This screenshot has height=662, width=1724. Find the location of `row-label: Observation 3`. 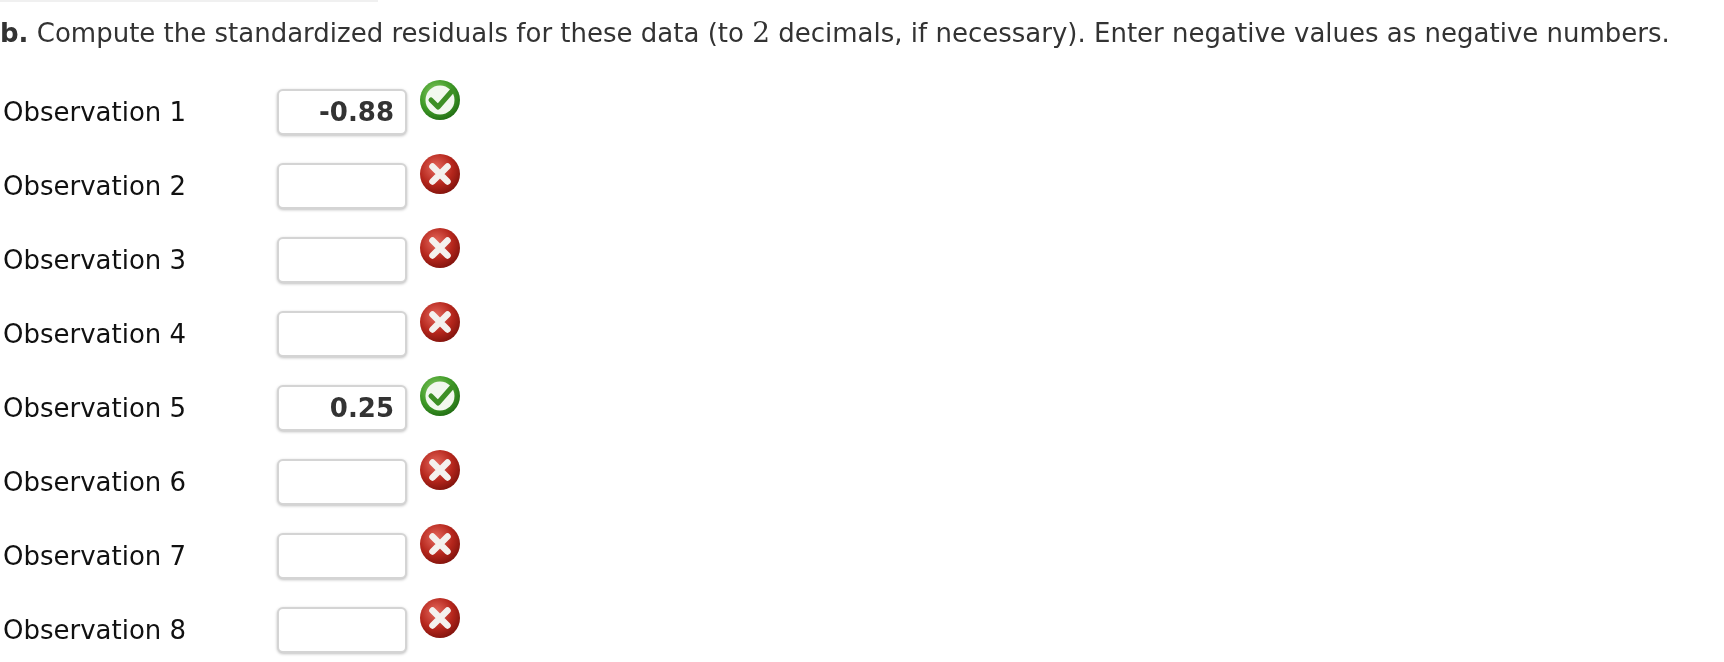

row-label: Observation 3 is located at coordinates (95, 260).